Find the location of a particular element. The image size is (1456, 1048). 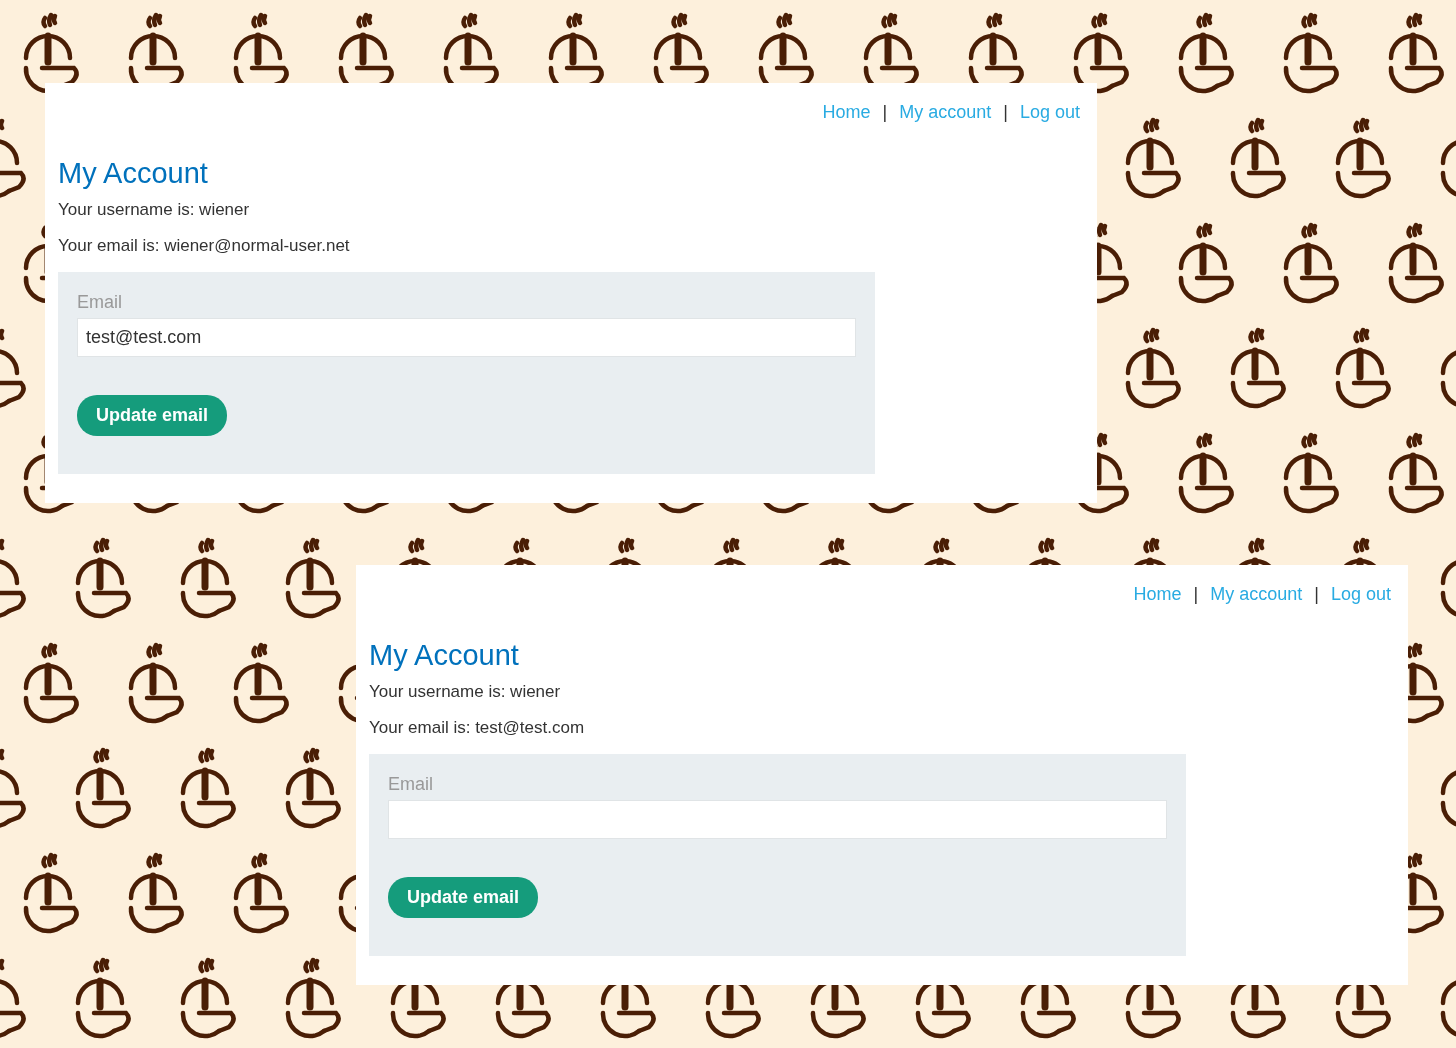

email-field is located at coordinates (777, 819).